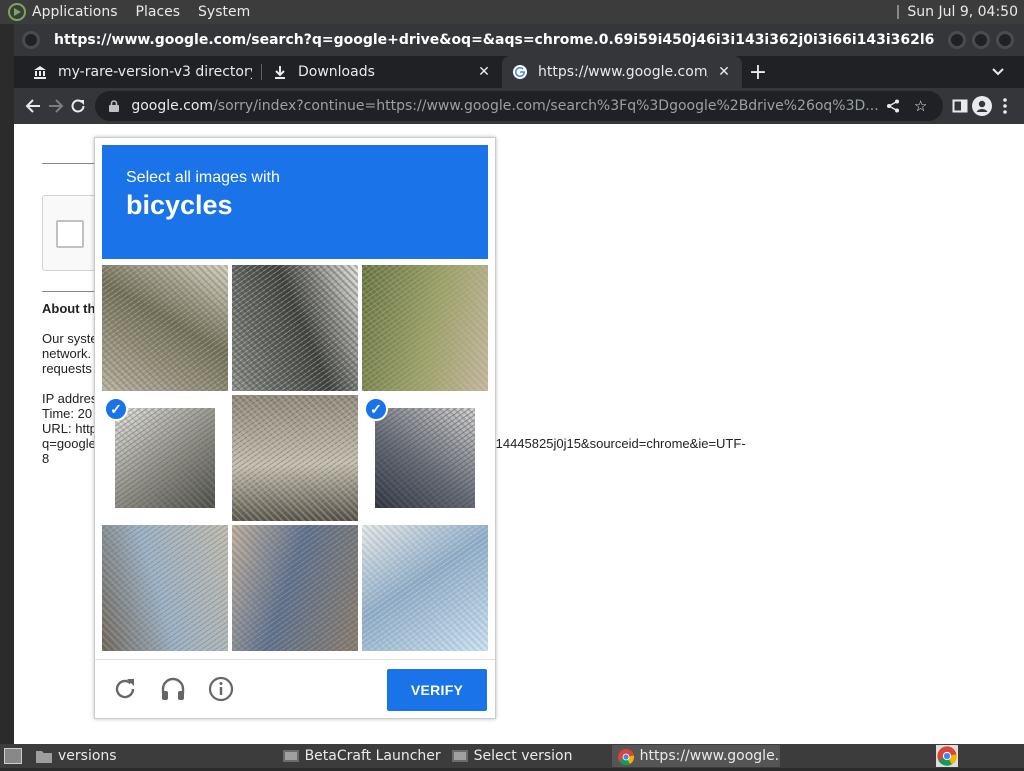 The height and width of the screenshot is (771, 1024). Describe the element at coordinates (221, 689) in the screenshot. I see `info-icon` at that location.